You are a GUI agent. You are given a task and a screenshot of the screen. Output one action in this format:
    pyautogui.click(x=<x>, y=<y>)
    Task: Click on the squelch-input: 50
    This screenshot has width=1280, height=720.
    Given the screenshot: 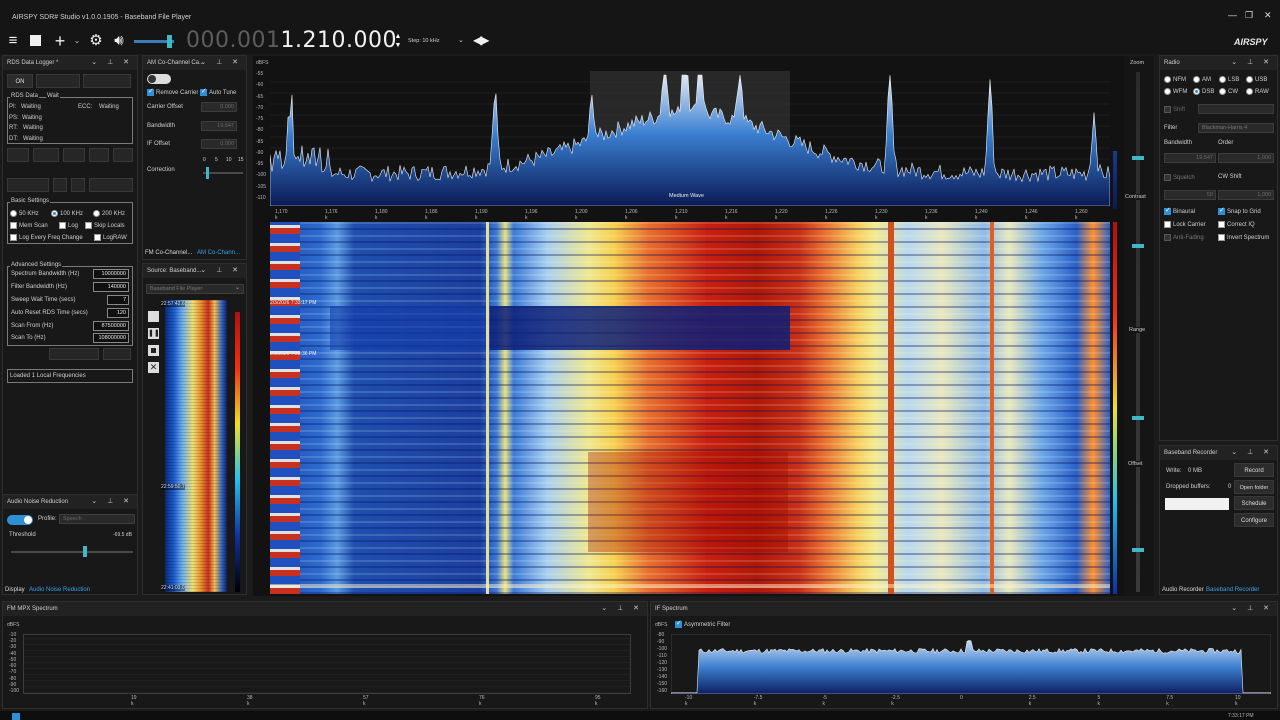 What is the action you would take?
    pyautogui.click(x=1190, y=195)
    